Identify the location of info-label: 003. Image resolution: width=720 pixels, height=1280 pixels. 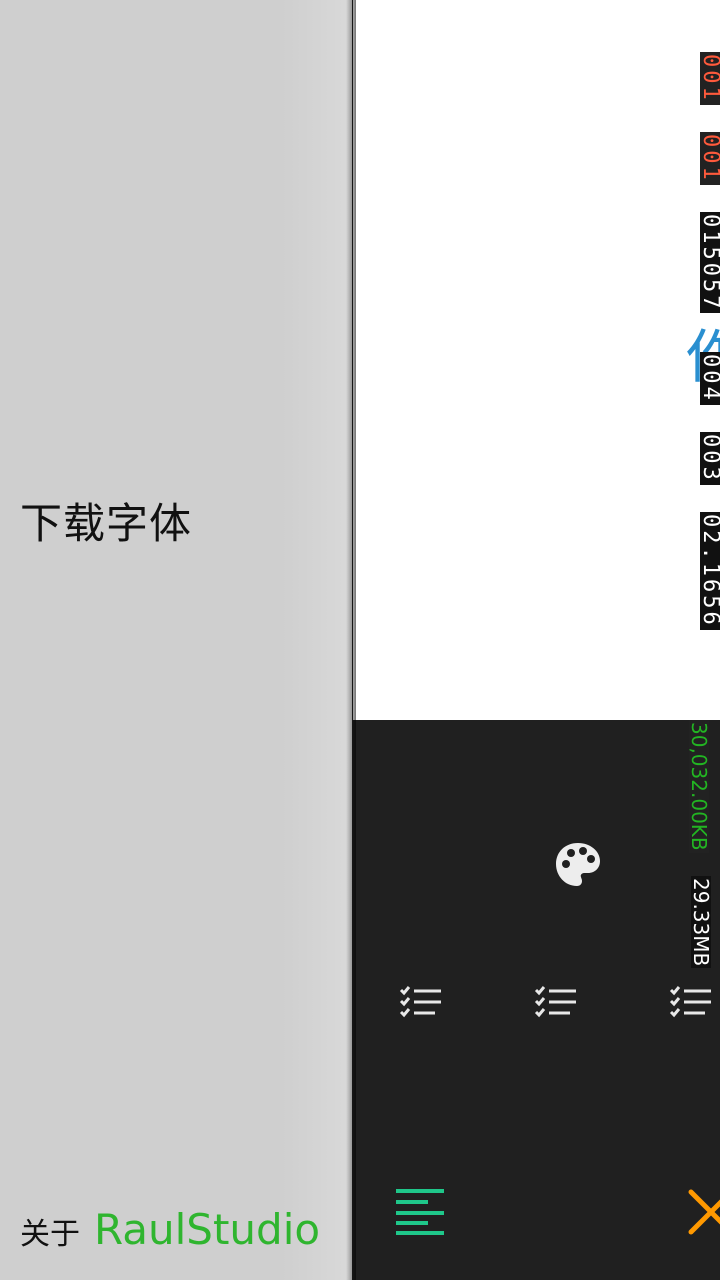
(709, 458).